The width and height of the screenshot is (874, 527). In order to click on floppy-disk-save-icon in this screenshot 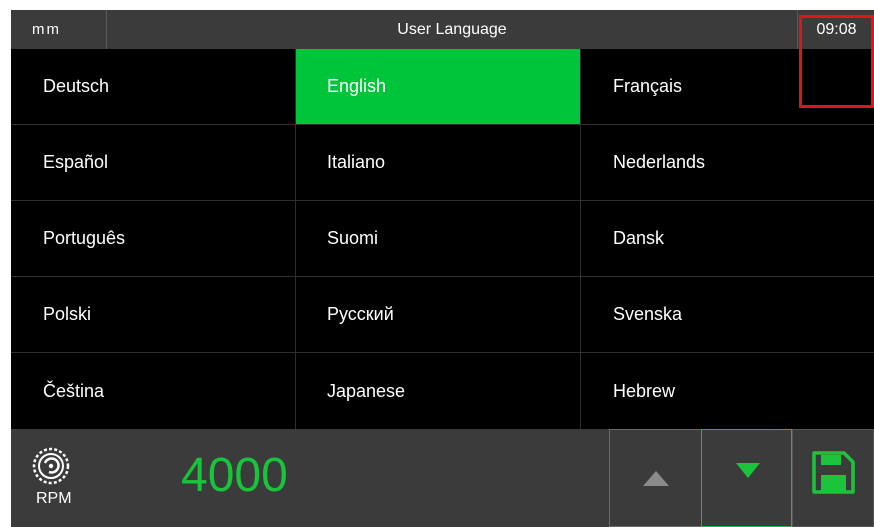, I will do `click(833, 472)`.